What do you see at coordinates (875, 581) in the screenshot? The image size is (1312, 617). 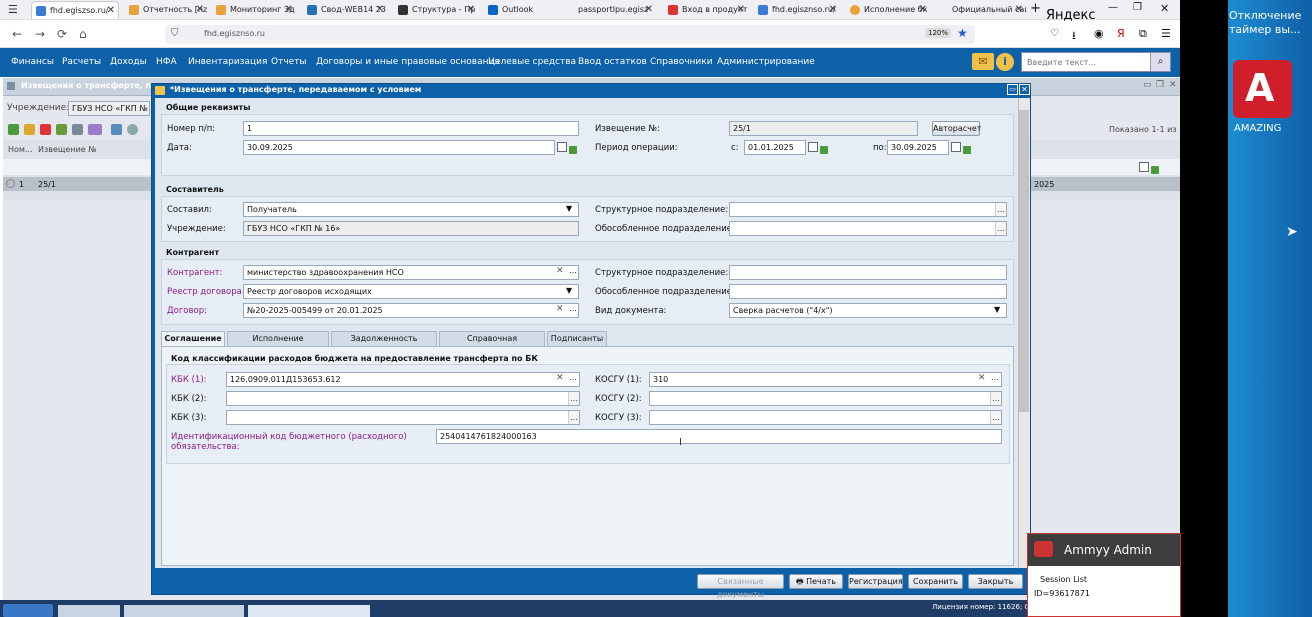 I see `register-button: Регистрация` at bounding box center [875, 581].